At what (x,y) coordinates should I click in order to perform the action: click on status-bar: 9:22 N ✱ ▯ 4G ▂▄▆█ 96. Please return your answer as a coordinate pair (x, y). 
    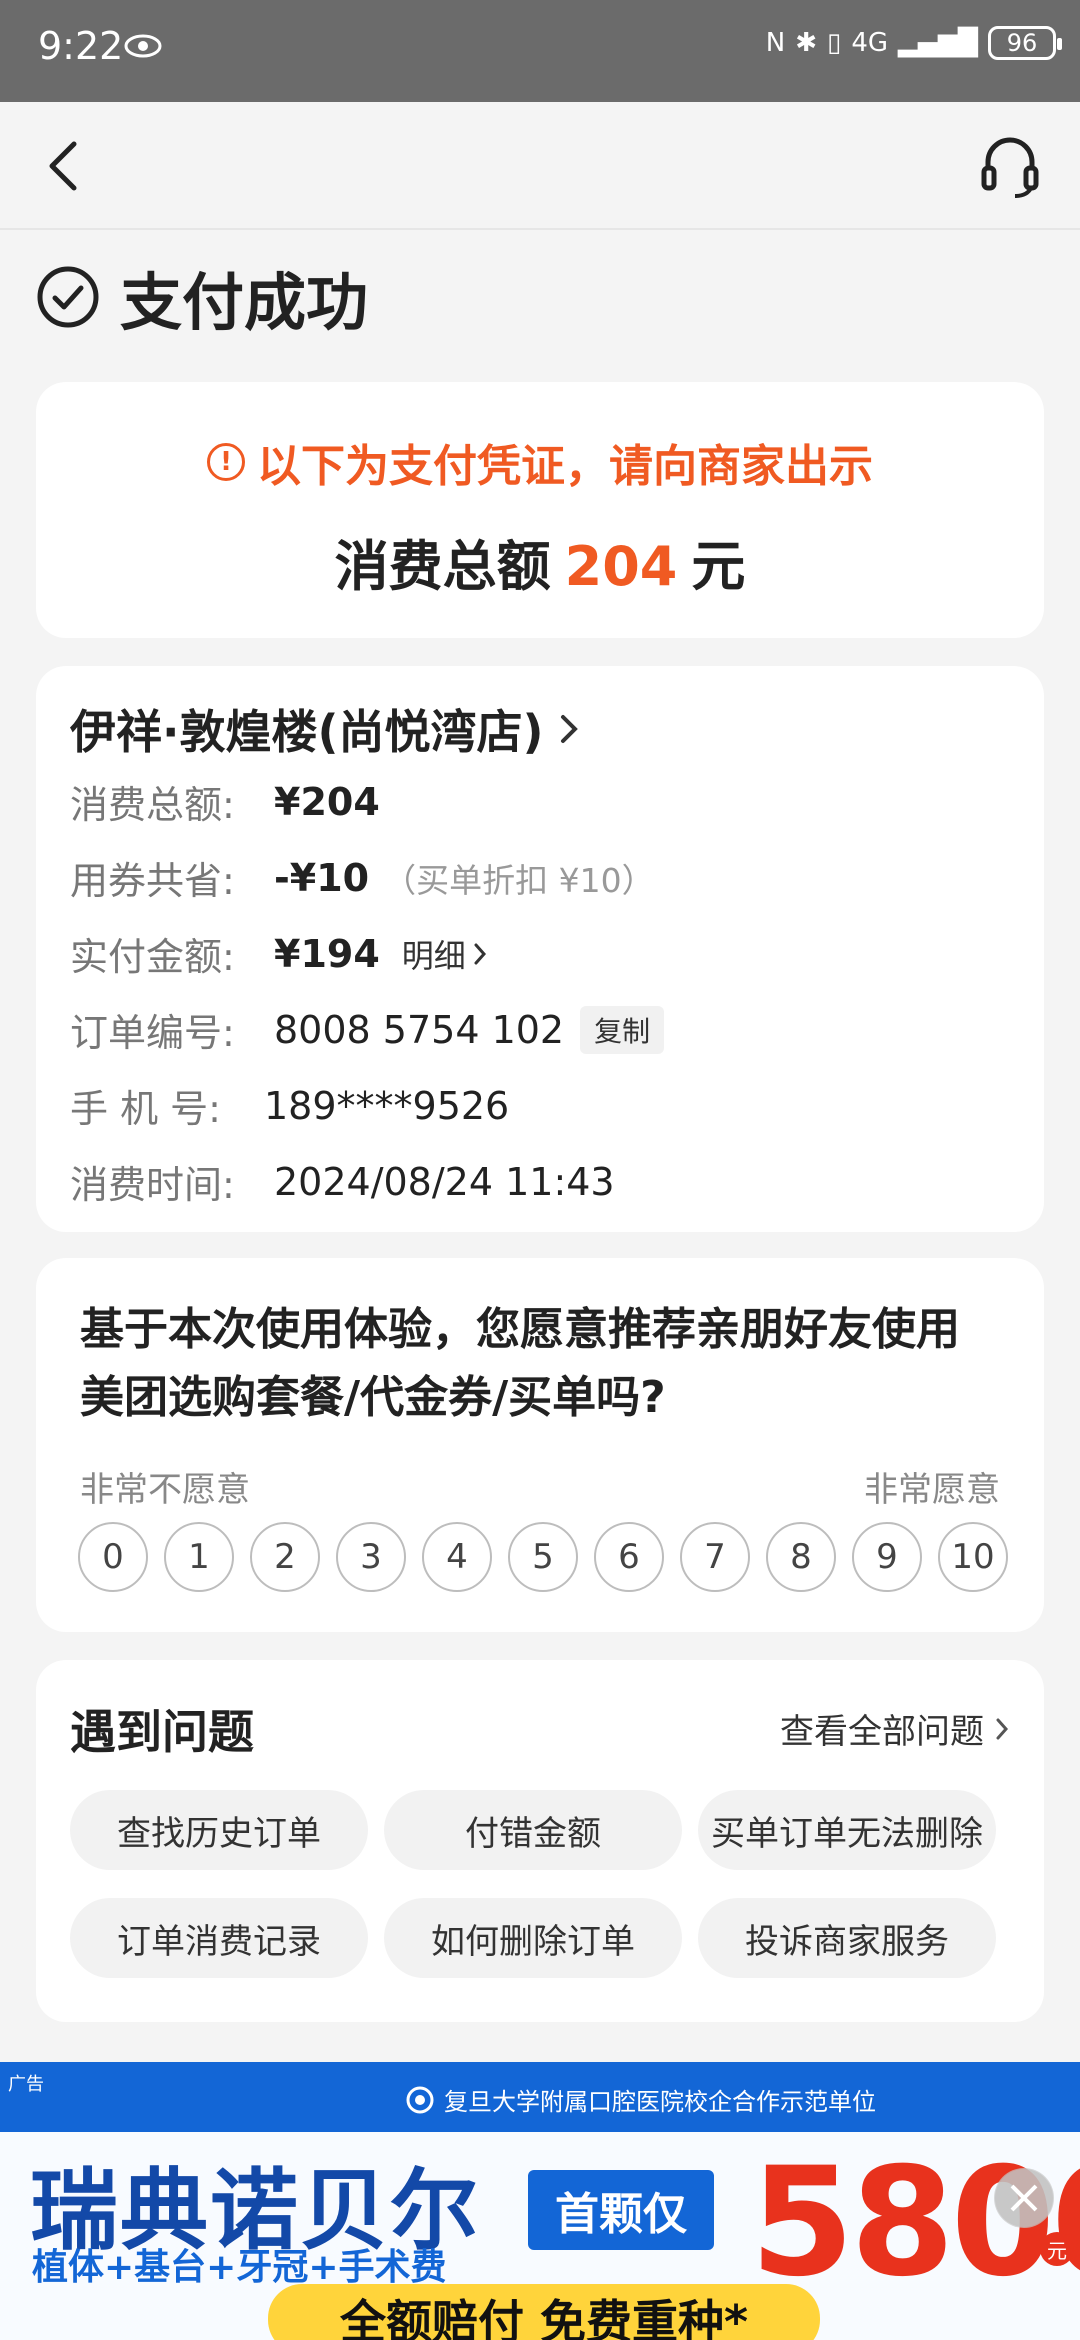
    Looking at the image, I should click on (540, 51).